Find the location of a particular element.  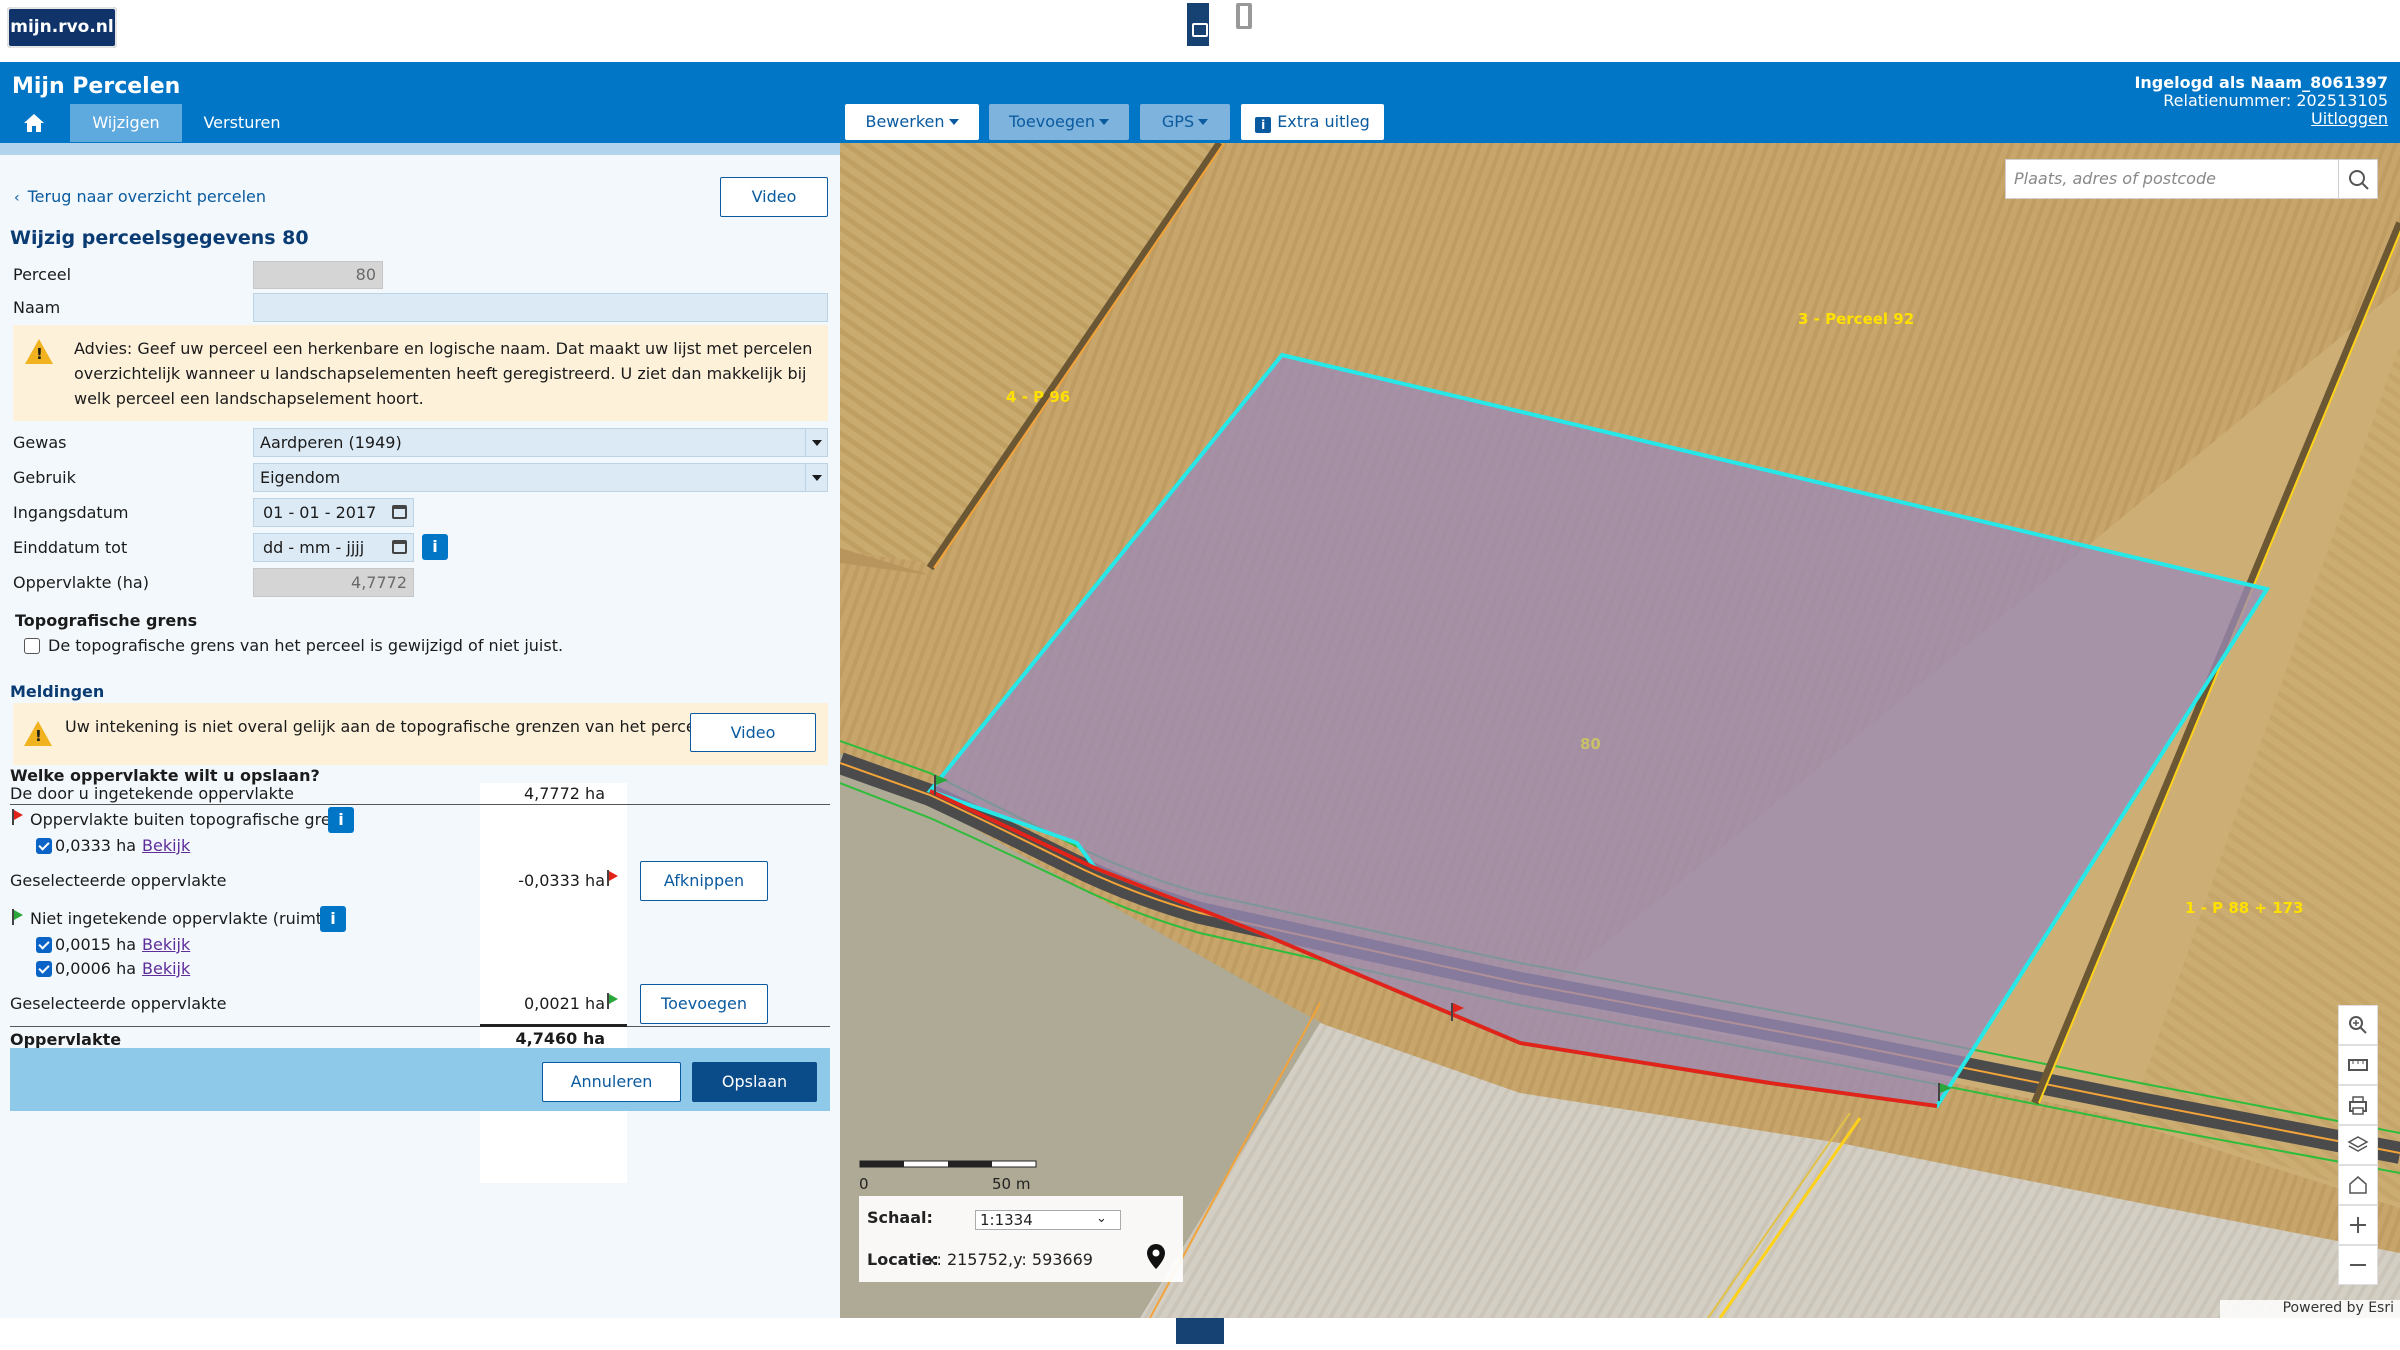

opslaan-button: Opslaan is located at coordinates (754, 1082).